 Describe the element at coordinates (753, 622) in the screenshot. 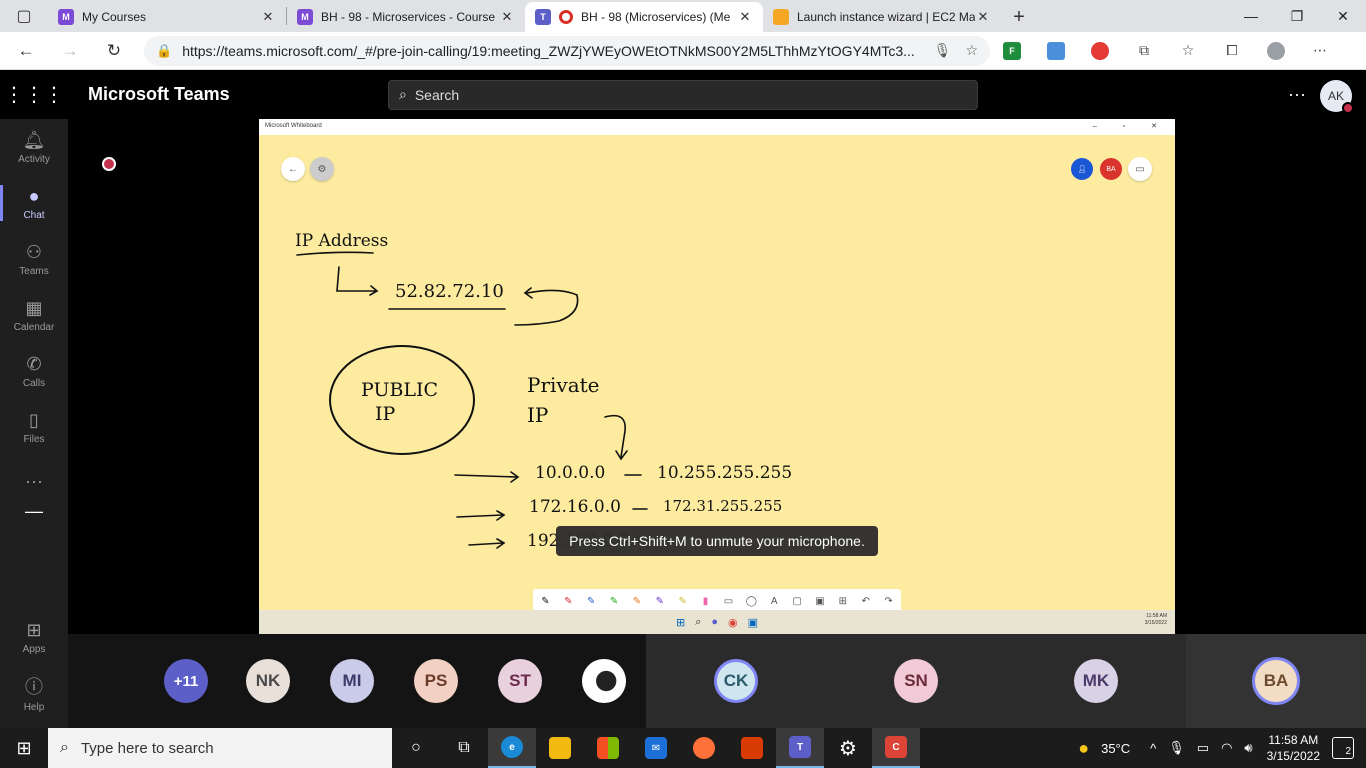

I see `shared-whiteboard-icon: ▣` at that location.